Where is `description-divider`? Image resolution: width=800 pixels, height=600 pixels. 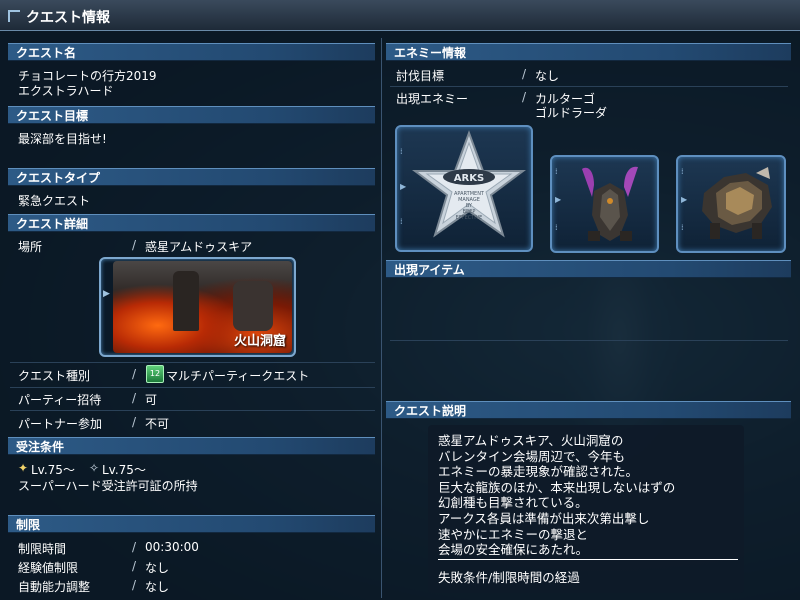 description-divider is located at coordinates (588, 559).